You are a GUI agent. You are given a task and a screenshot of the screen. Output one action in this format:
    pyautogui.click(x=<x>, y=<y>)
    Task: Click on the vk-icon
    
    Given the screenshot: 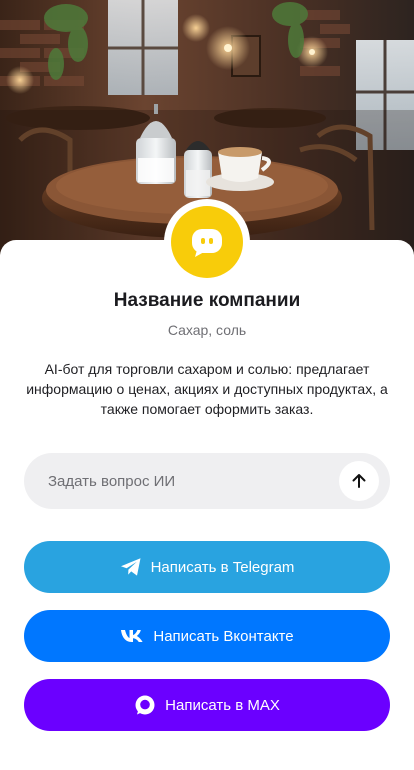 What is the action you would take?
    pyautogui.click(x=132, y=636)
    